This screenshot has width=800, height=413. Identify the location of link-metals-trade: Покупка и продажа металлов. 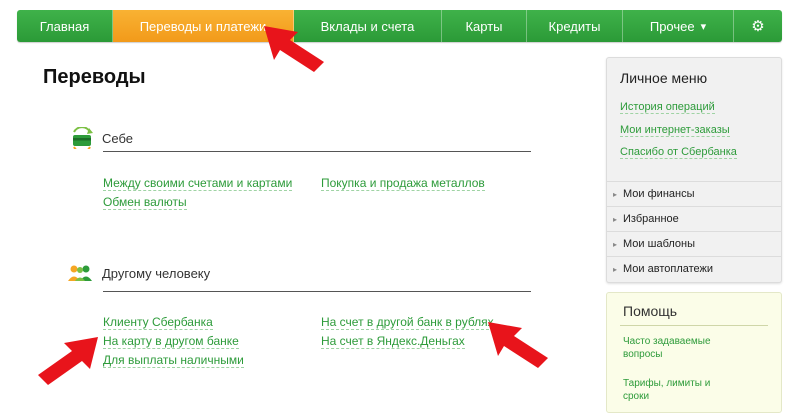
(403, 183).